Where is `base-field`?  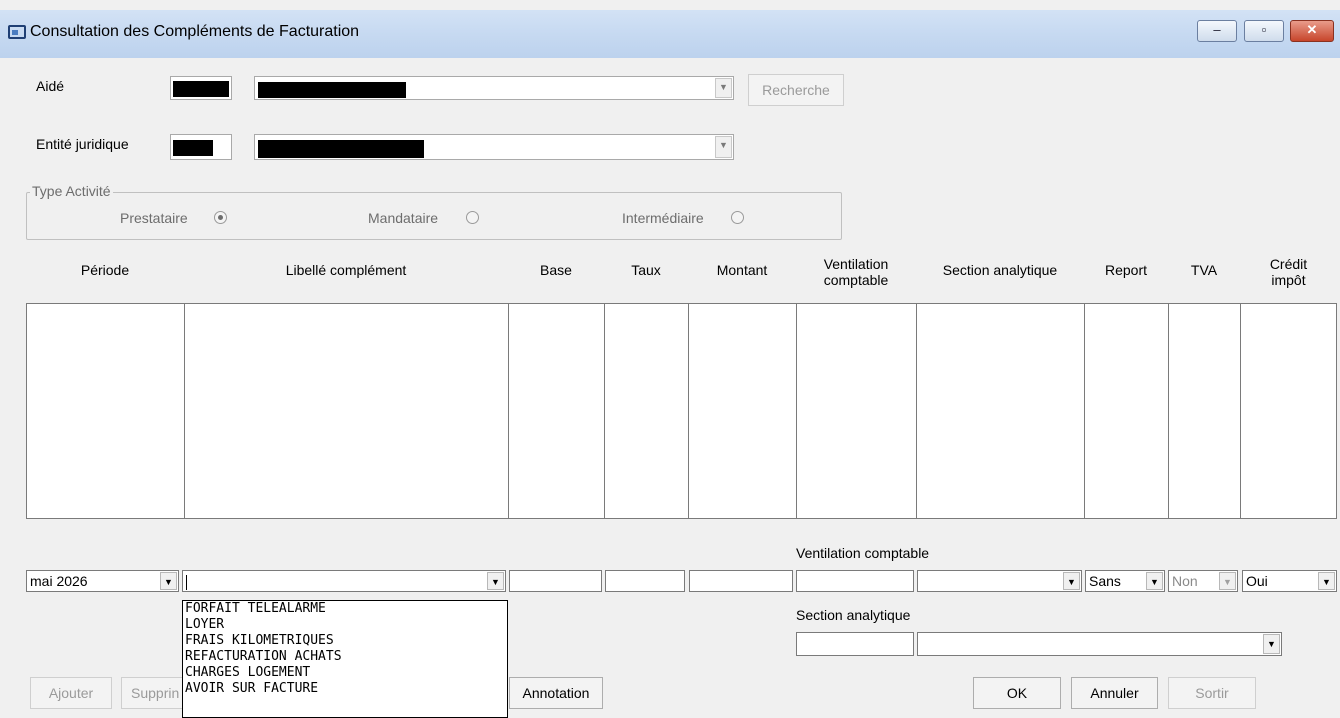
base-field is located at coordinates (555, 581).